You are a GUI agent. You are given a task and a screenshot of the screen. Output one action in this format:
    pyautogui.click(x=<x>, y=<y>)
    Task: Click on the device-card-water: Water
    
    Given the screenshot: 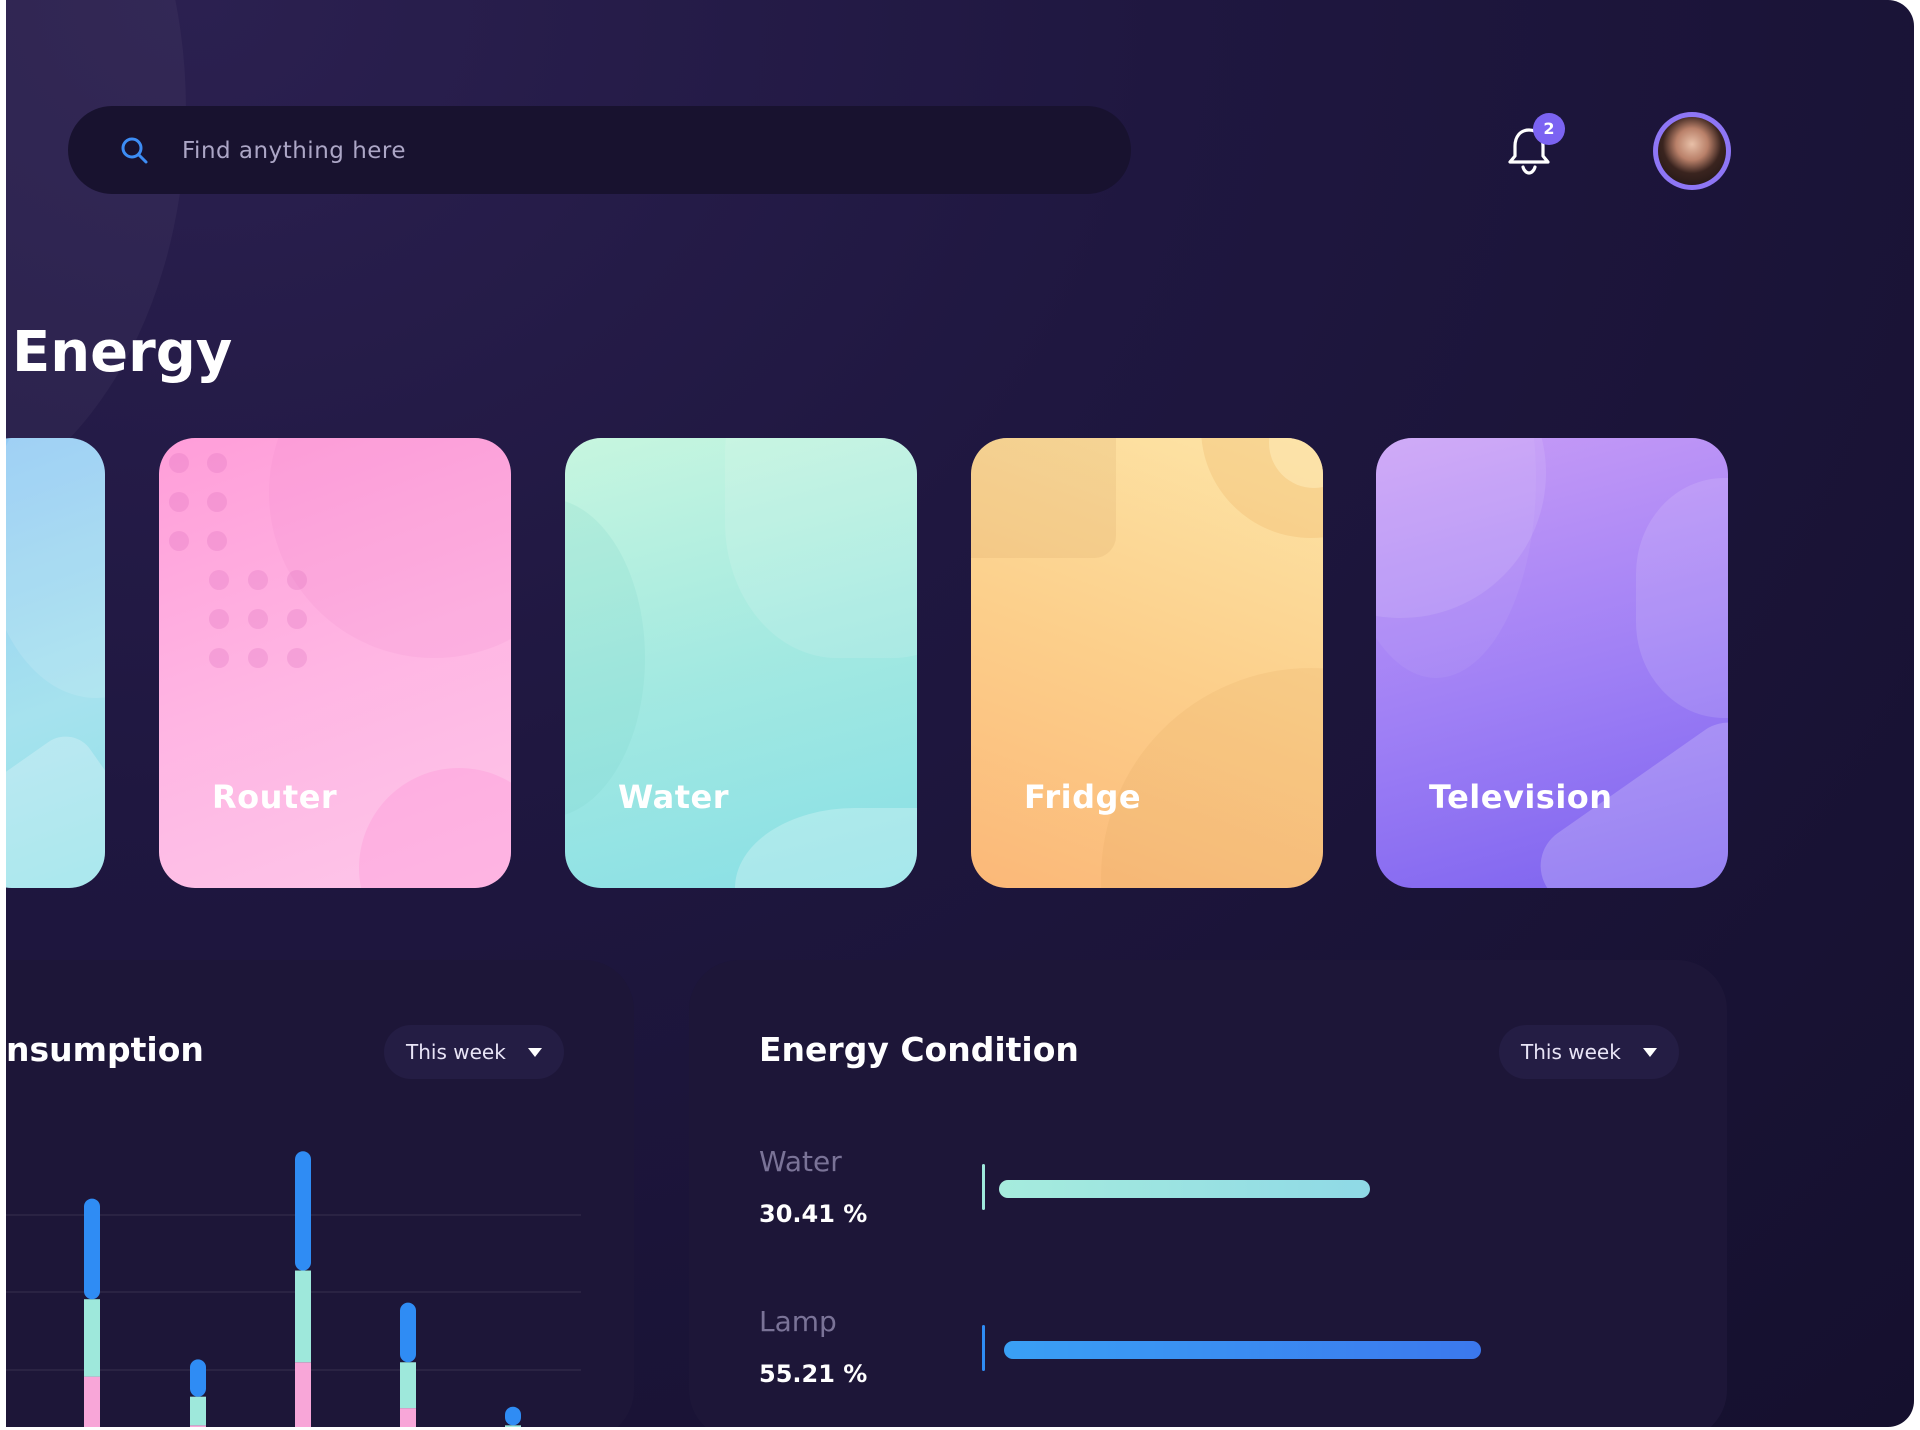 What is the action you would take?
    pyautogui.click(x=741, y=663)
    